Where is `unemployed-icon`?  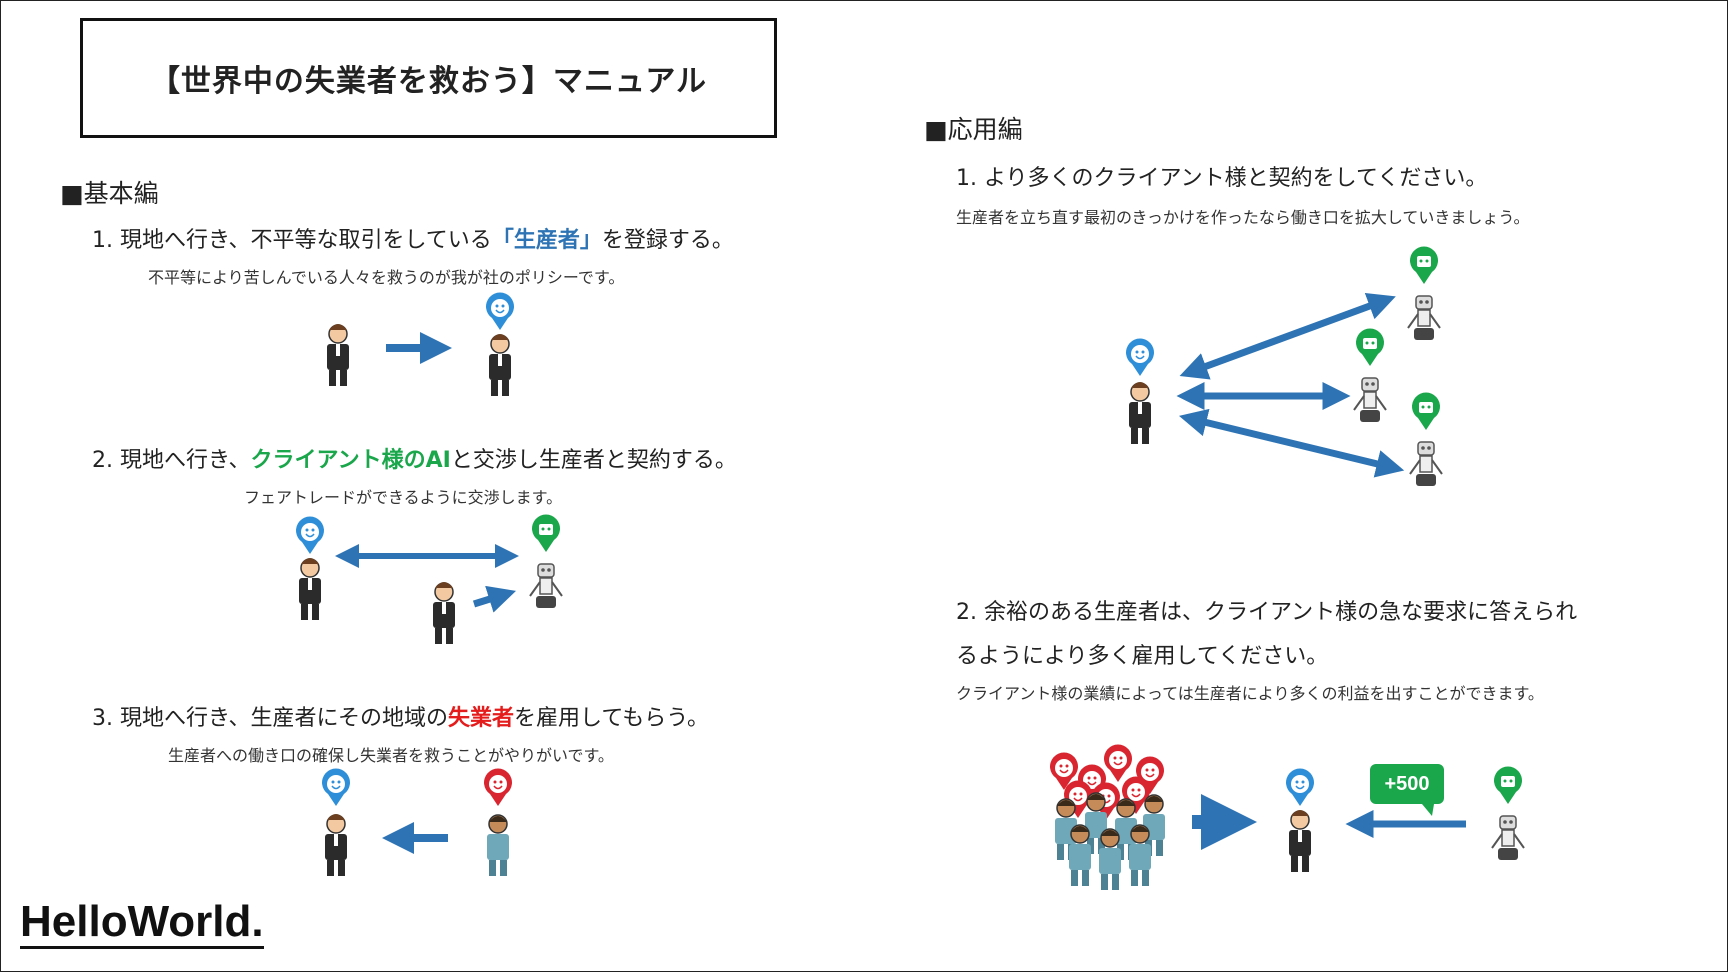 unemployed-icon is located at coordinates (498, 845).